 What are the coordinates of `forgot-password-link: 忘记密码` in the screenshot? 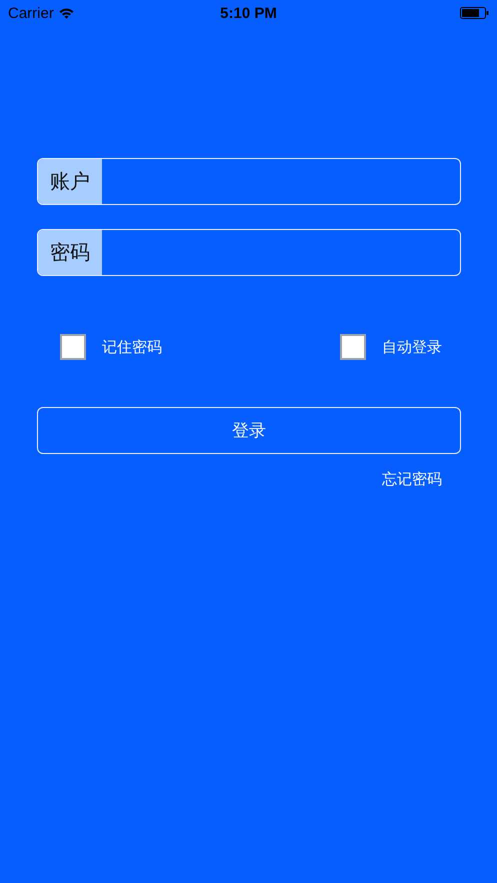 It's located at (412, 479).